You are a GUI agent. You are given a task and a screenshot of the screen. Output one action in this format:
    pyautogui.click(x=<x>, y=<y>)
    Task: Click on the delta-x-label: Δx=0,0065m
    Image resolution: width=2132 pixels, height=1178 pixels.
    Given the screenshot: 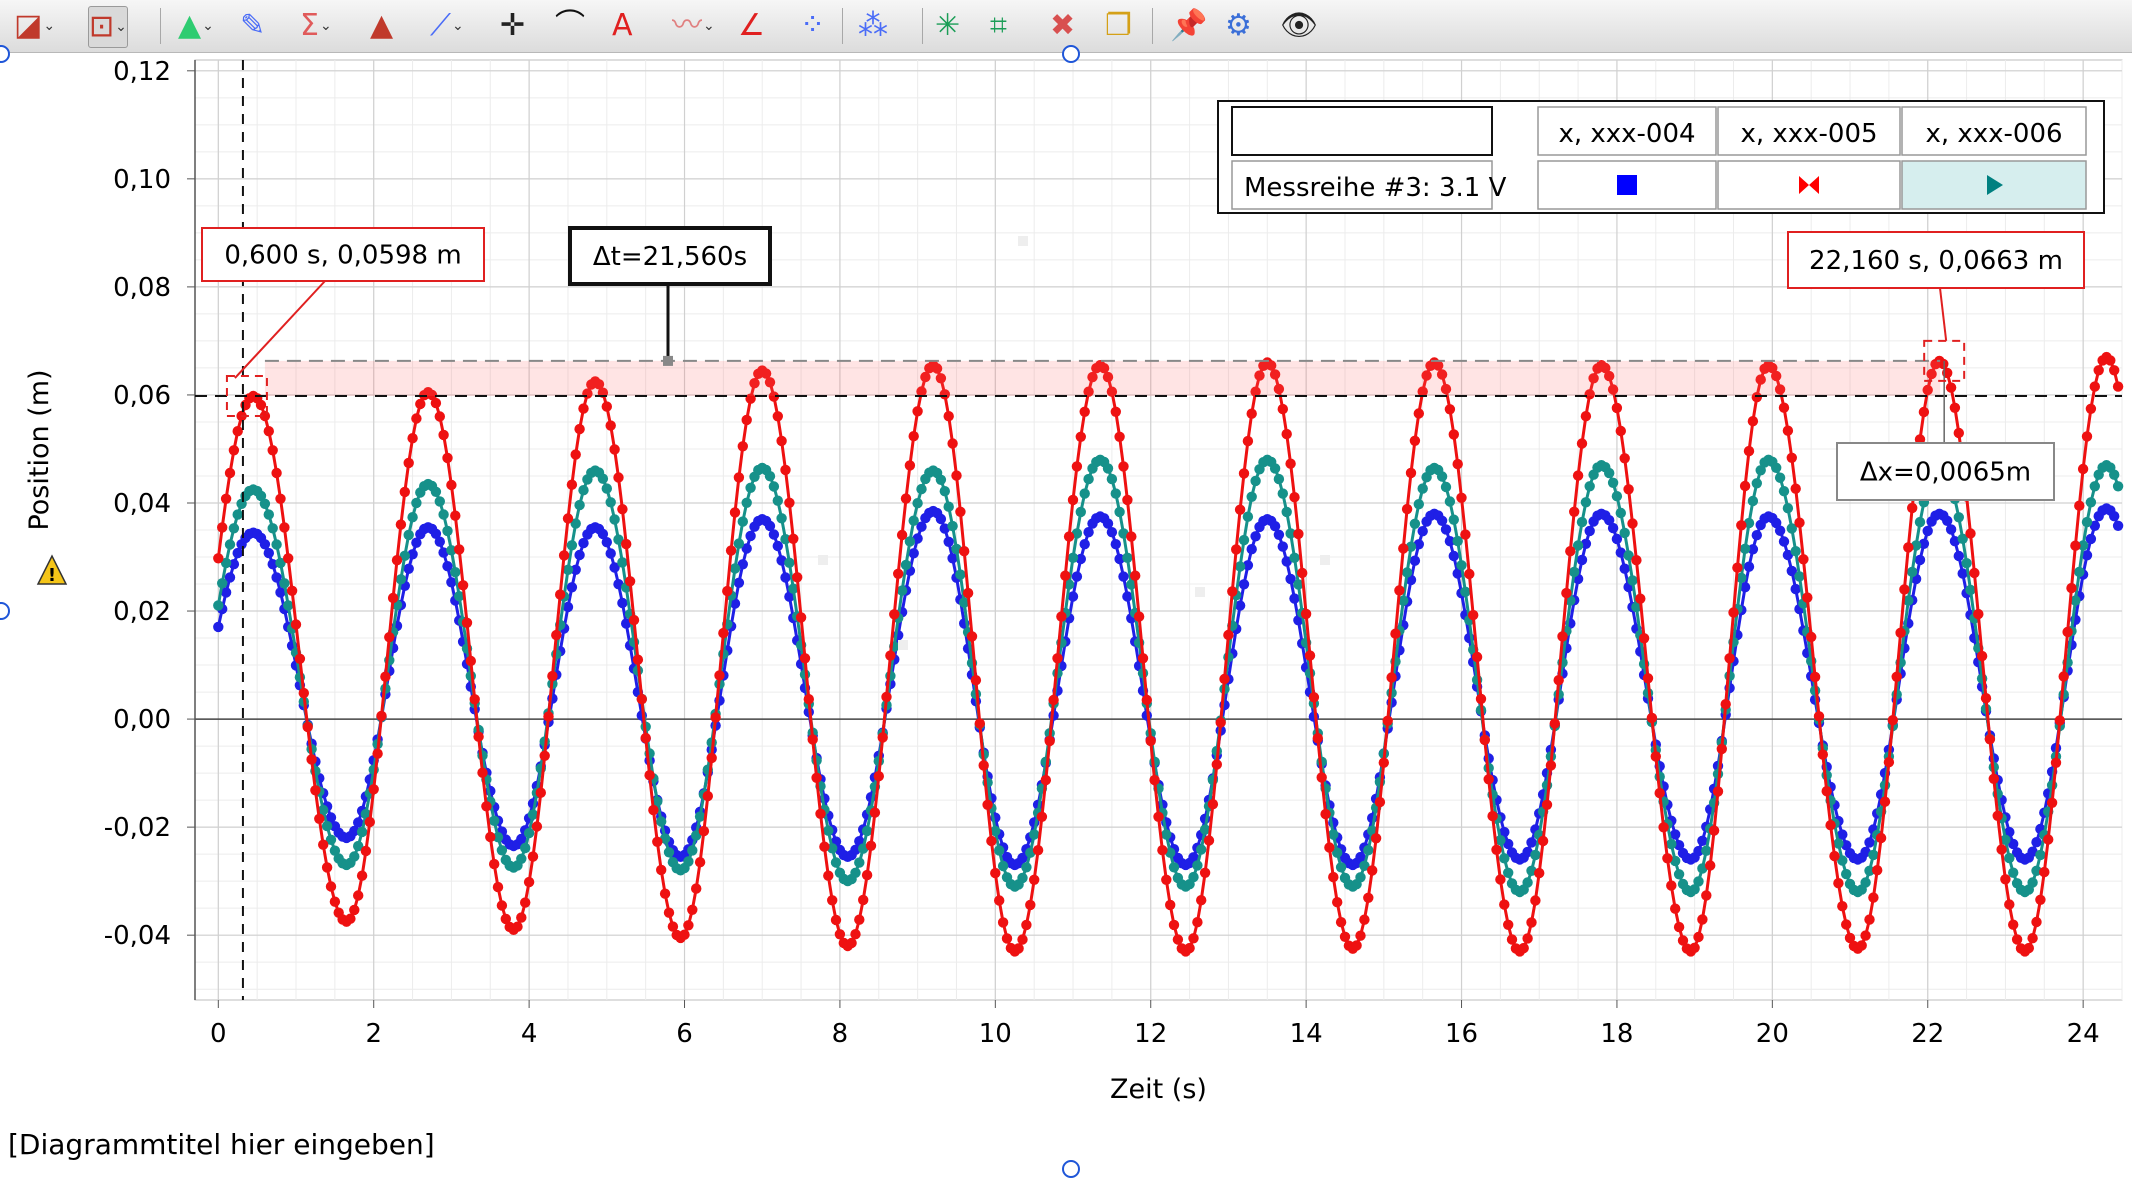 What is the action you would take?
    pyautogui.click(x=1945, y=471)
    